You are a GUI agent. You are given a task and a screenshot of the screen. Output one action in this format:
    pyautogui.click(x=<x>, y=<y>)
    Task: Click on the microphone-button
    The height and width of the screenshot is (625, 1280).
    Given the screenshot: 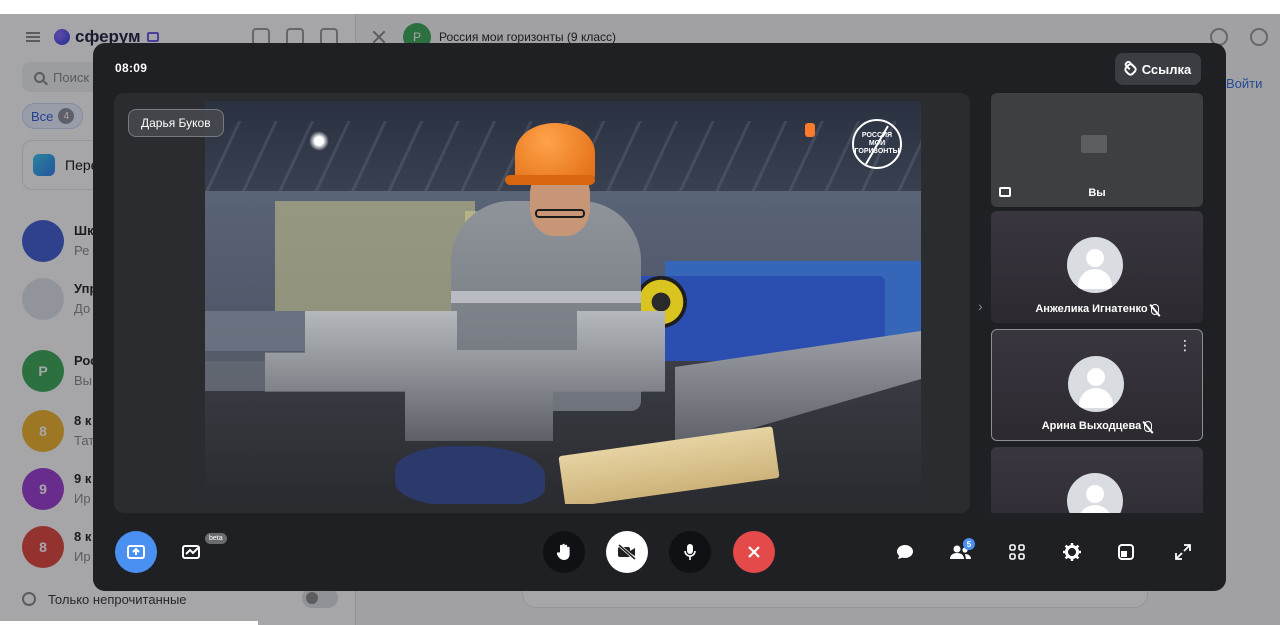 What is the action you would take?
    pyautogui.click(x=690, y=552)
    